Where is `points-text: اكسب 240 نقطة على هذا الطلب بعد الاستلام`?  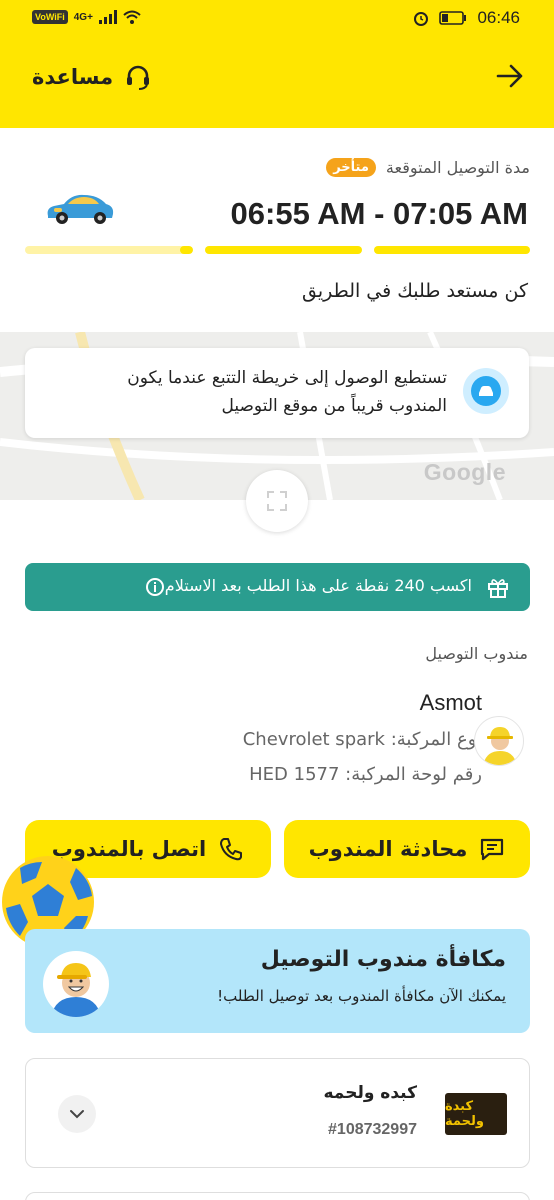
points-text: اكسب 240 نقطة على هذا الطلب بعد الاستلام is located at coordinates (318, 585).